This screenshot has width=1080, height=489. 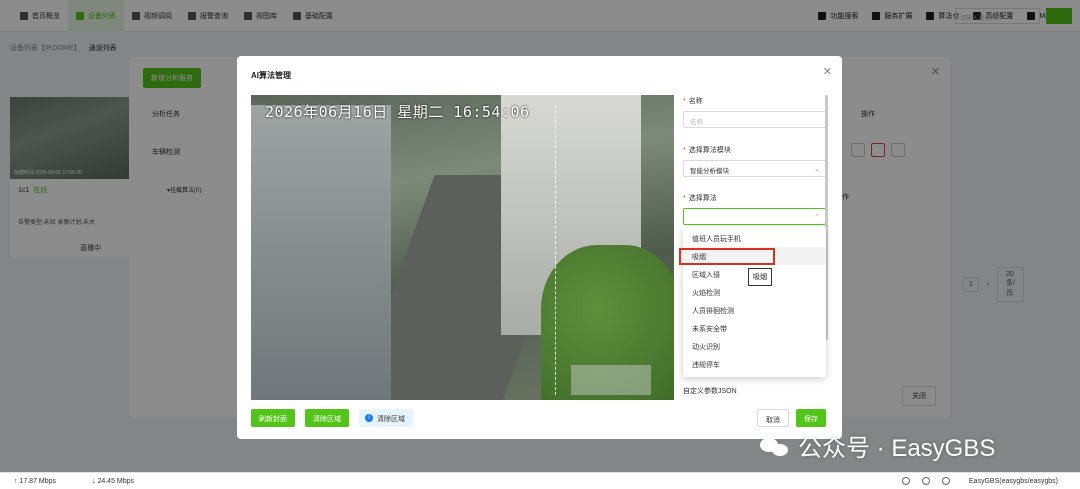 What do you see at coordinates (817, 217) in the screenshot?
I see `chevron-up-icon: ⌃` at bounding box center [817, 217].